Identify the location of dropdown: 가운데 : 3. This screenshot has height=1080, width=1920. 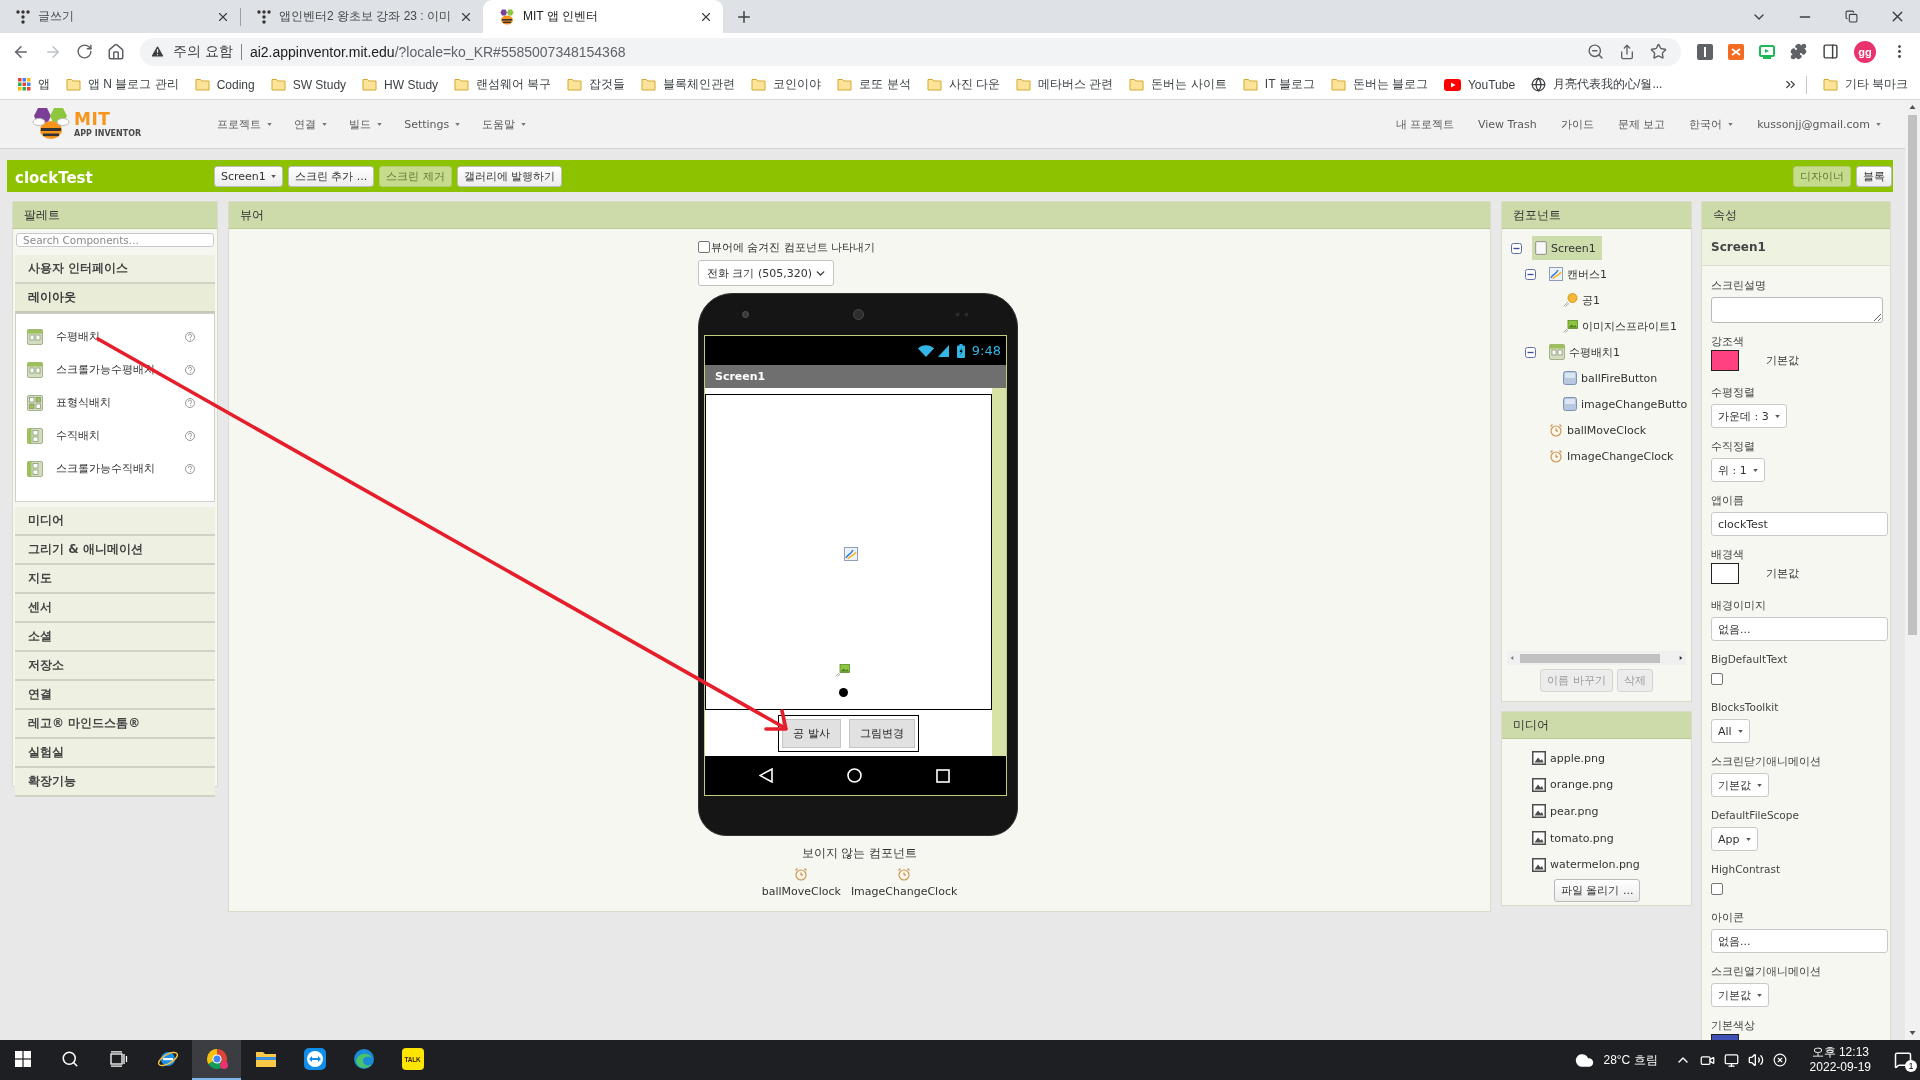
(1749, 416).